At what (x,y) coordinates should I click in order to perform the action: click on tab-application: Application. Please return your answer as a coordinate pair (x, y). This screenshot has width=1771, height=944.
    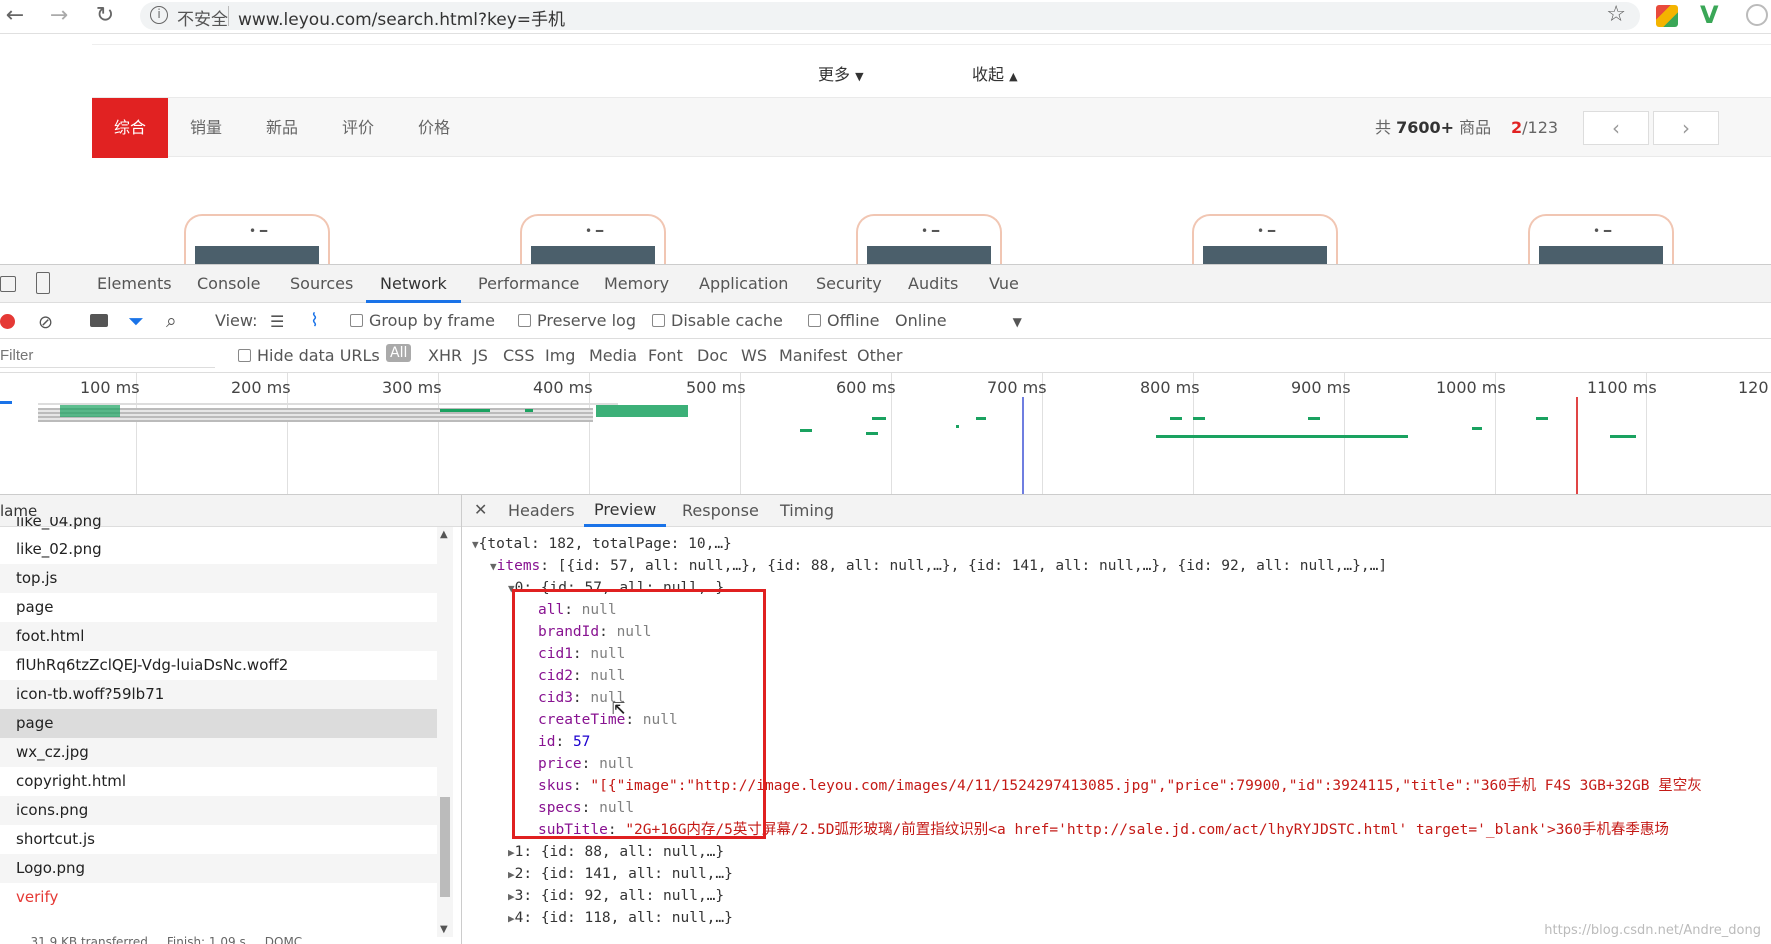
    Looking at the image, I should click on (743, 284).